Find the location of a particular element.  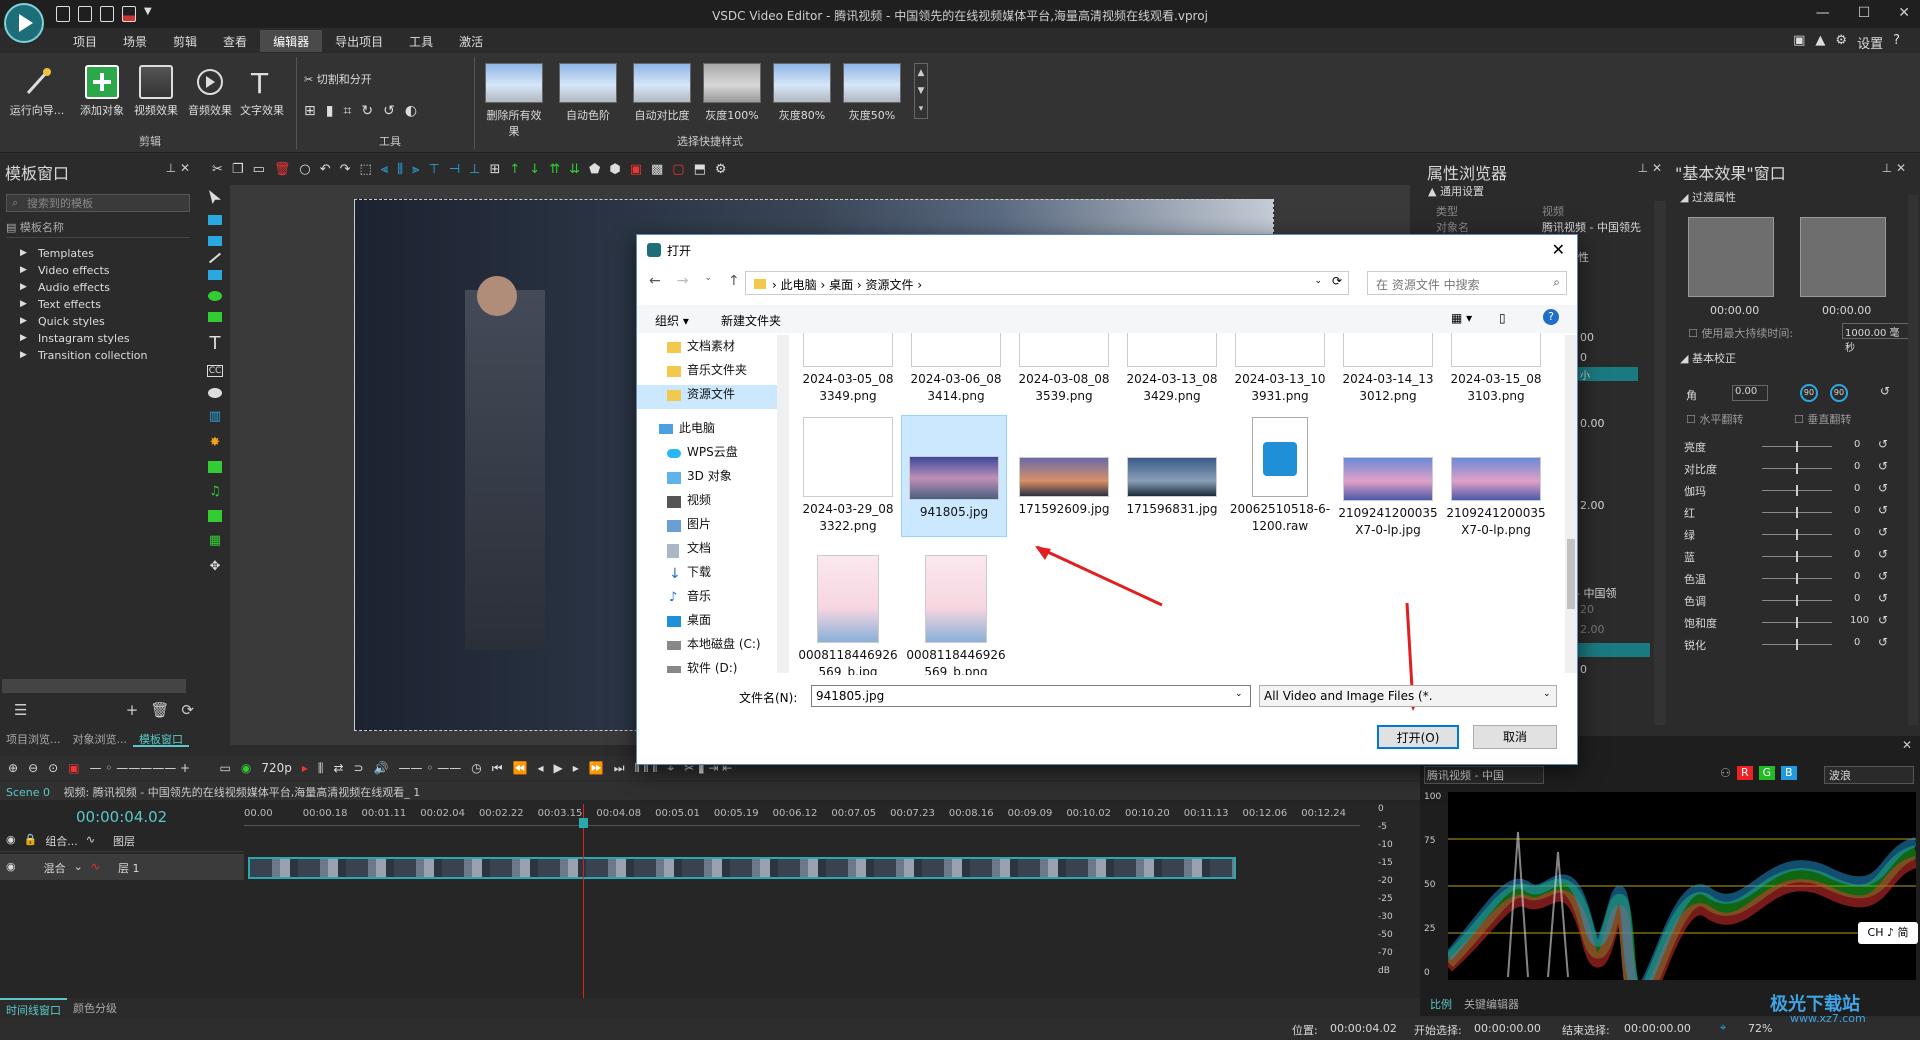

sprite-icon is located at coordinates (215, 467).